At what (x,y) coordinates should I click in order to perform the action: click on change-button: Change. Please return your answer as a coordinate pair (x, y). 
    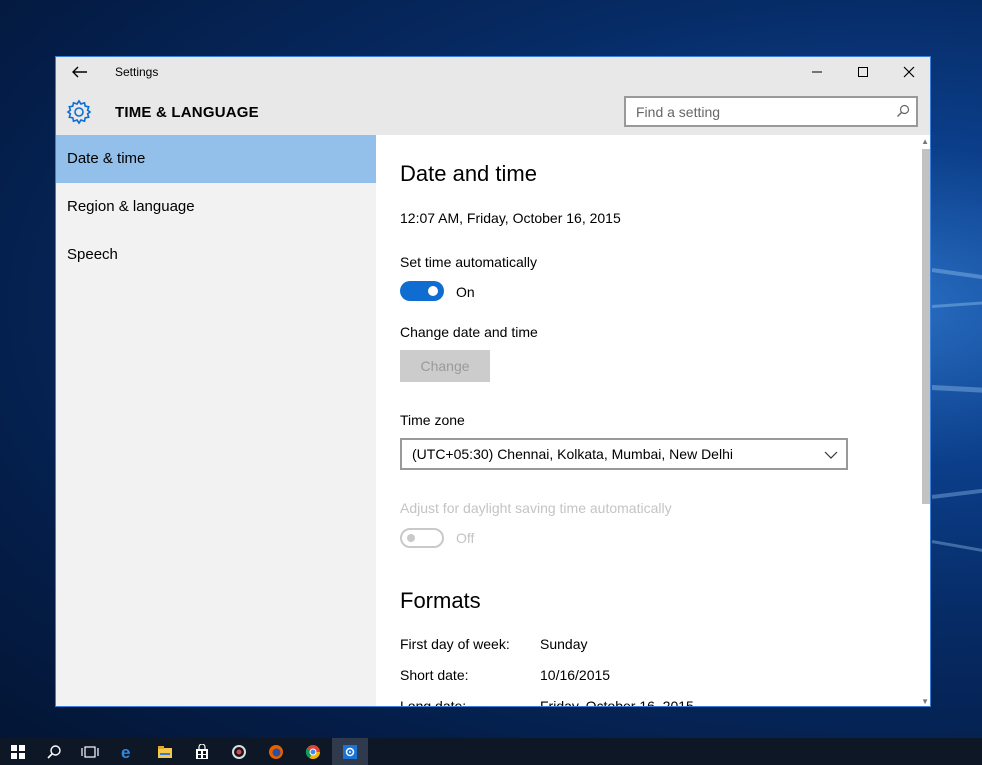
    Looking at the image, I should click on (445, 366).